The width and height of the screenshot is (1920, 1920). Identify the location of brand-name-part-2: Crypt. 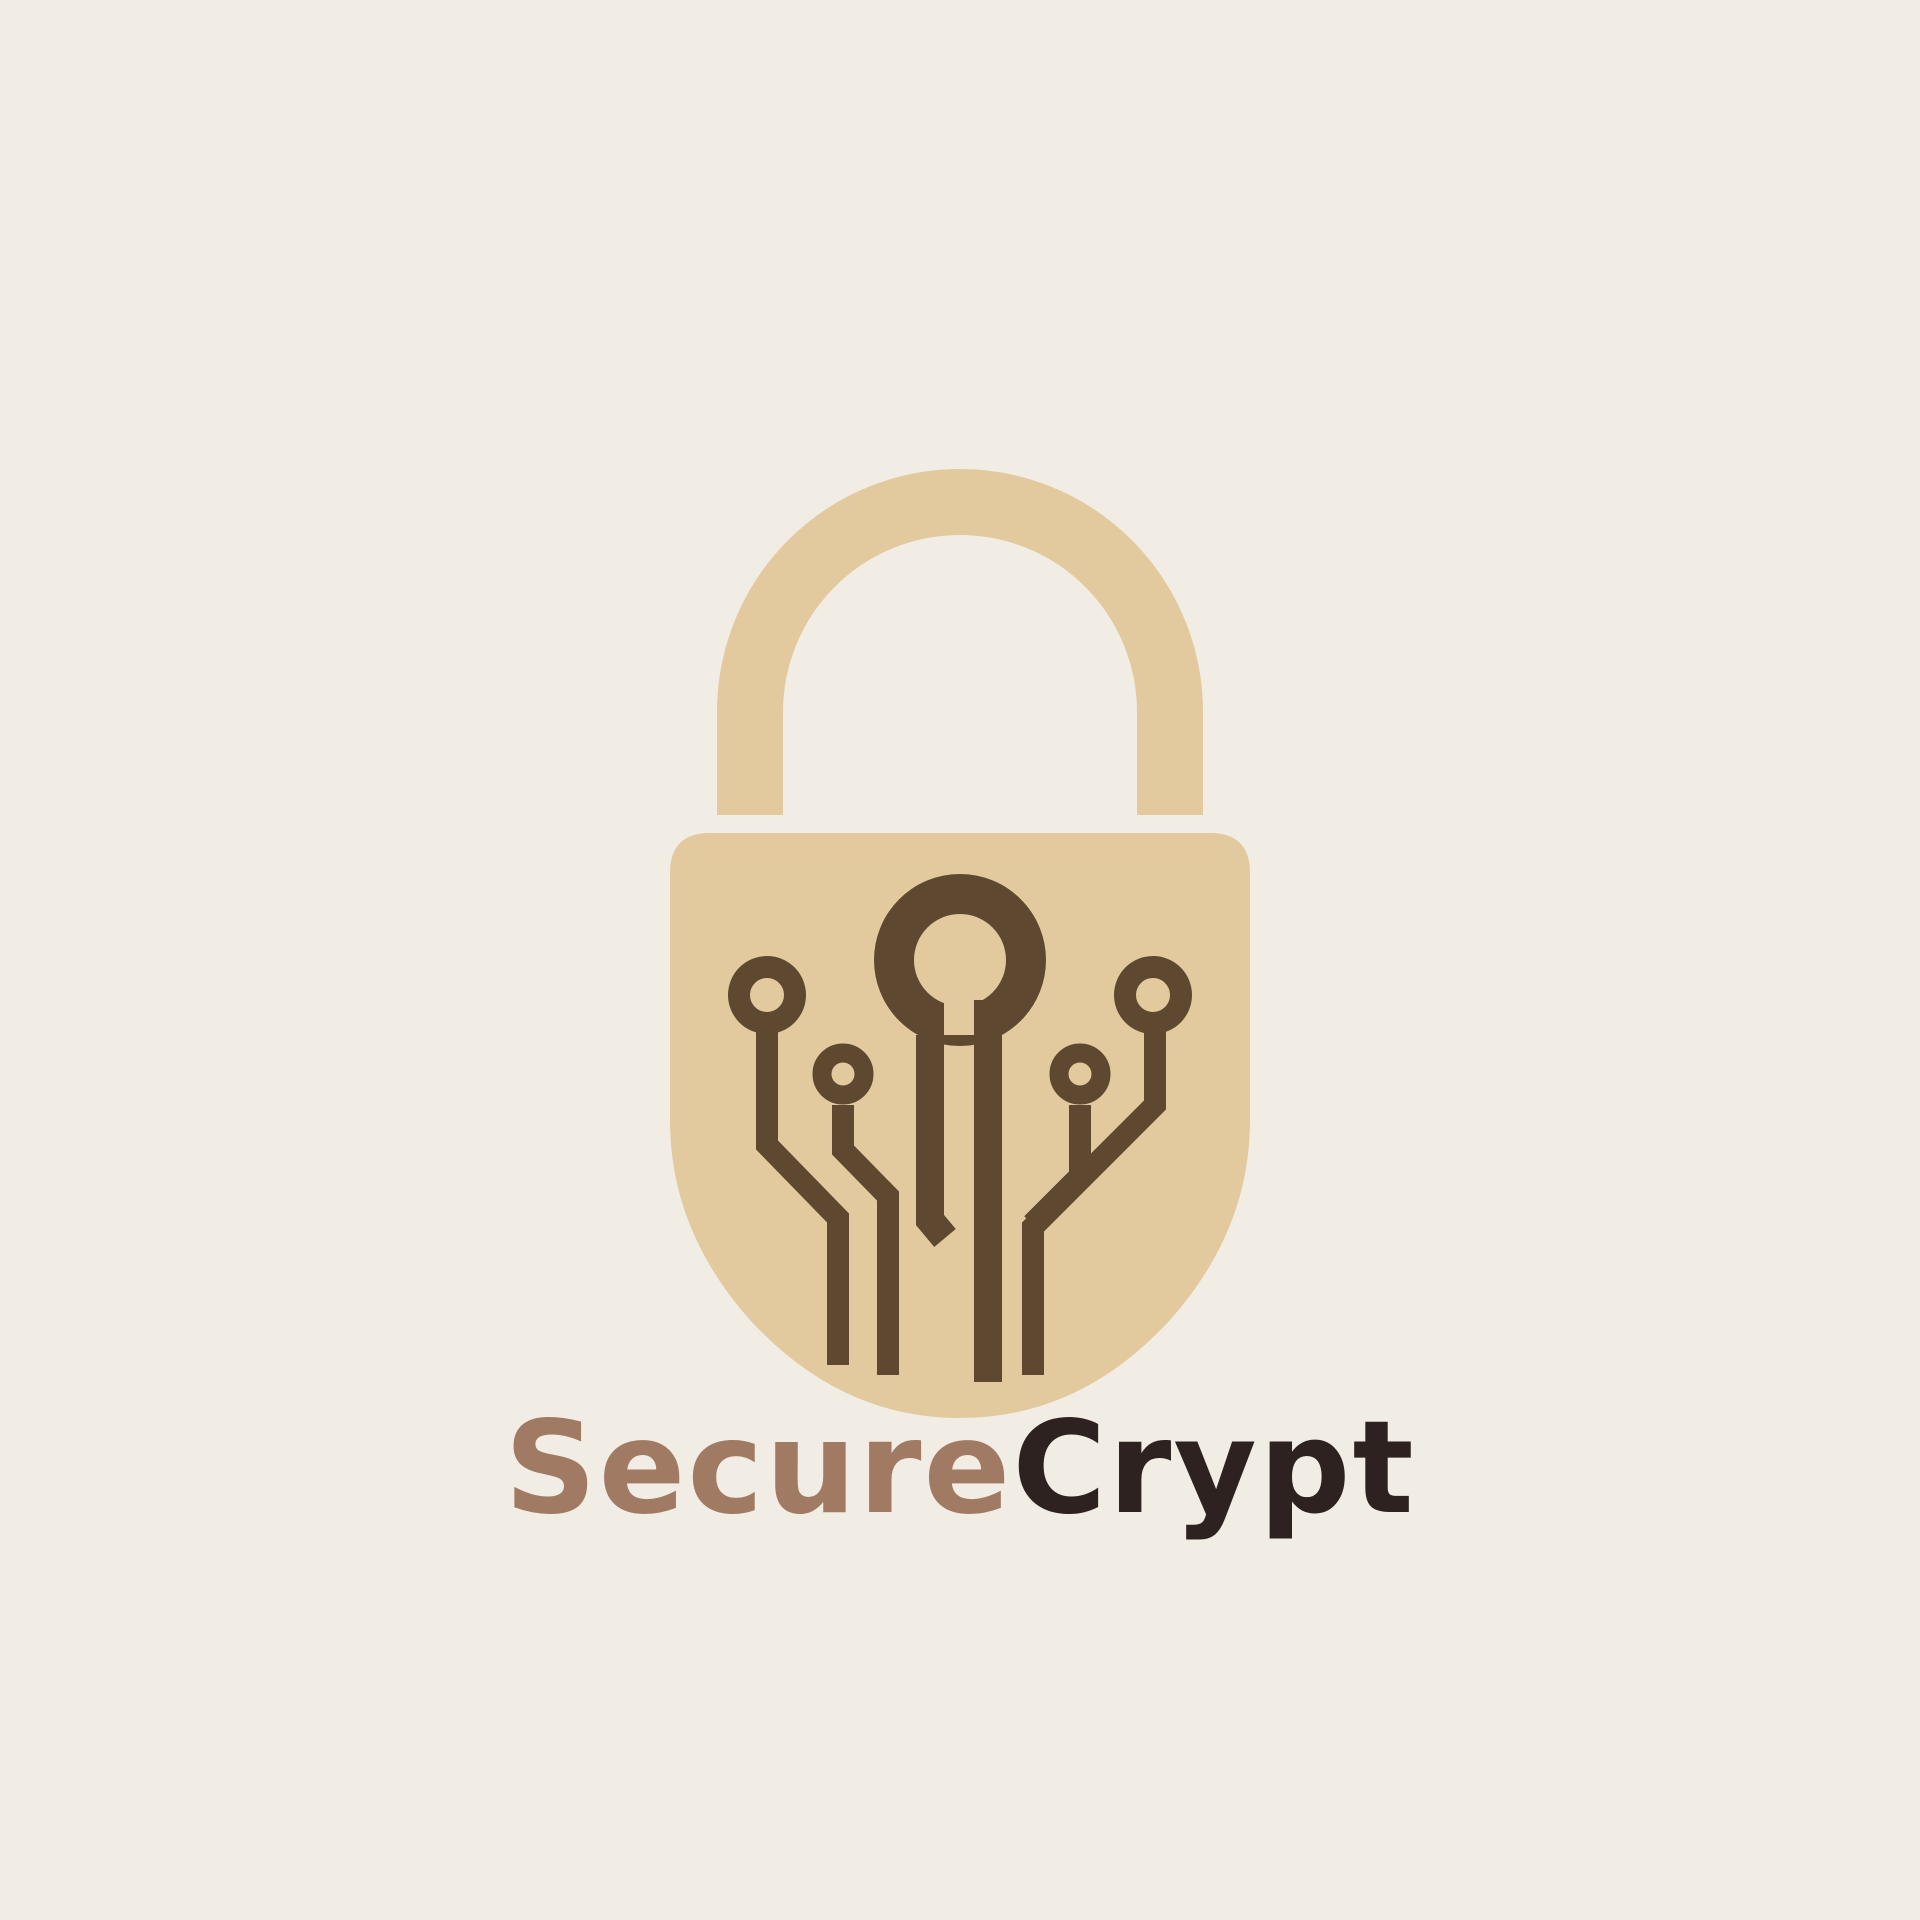
(1214, 1468).